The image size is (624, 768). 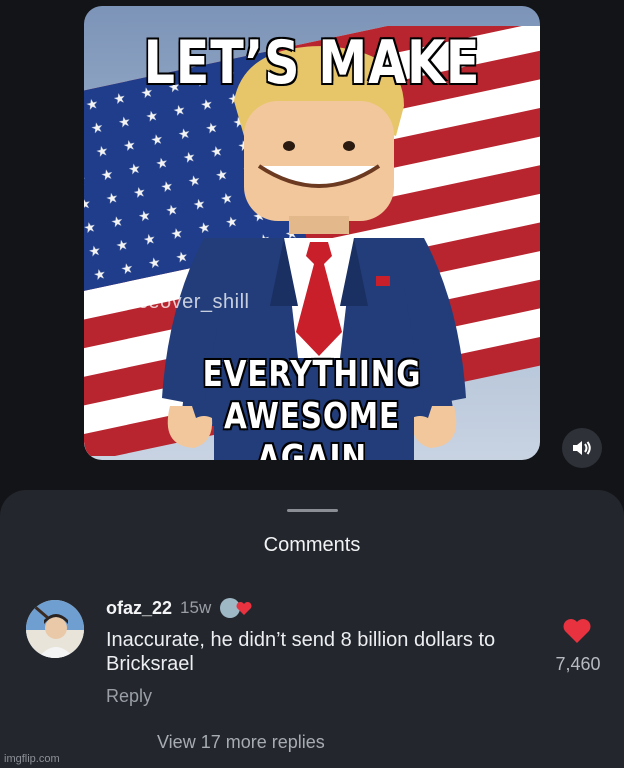 I want to click on meme-bottom-line-2: AGAIN, so click(x=312, y=449).